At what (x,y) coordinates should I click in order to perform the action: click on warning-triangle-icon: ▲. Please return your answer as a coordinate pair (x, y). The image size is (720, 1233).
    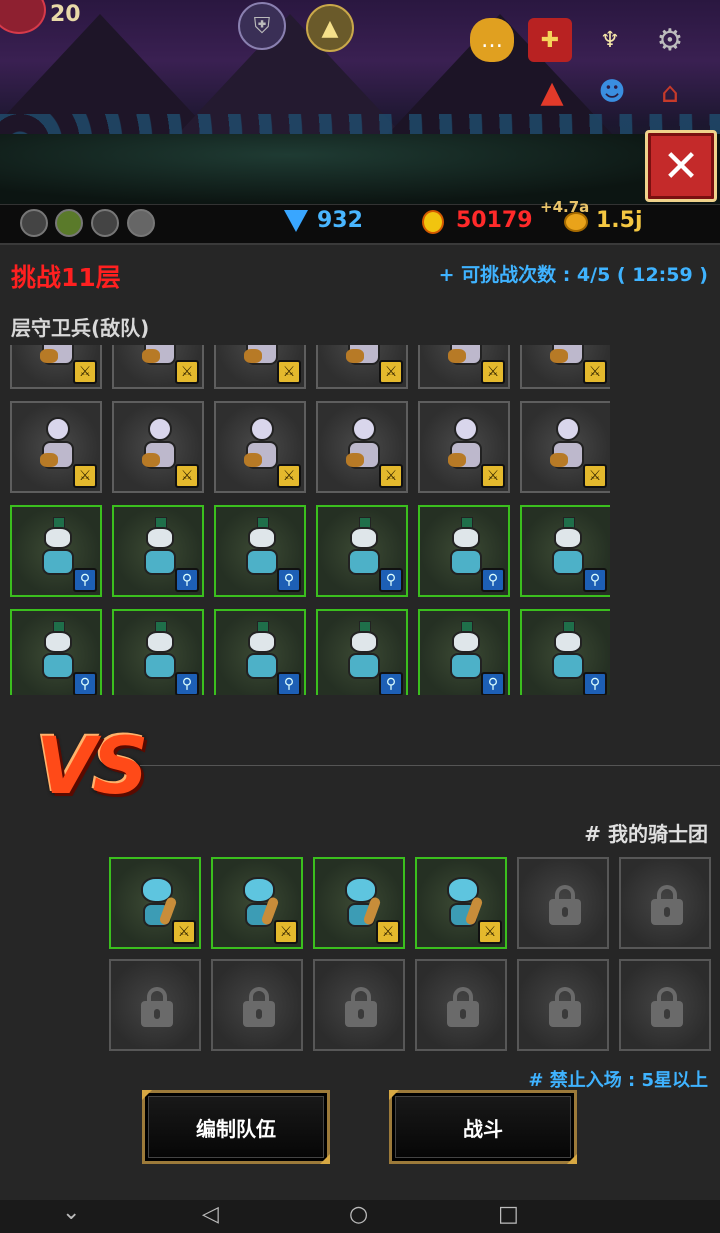
    Looking at the image, I should click on (552, 92).